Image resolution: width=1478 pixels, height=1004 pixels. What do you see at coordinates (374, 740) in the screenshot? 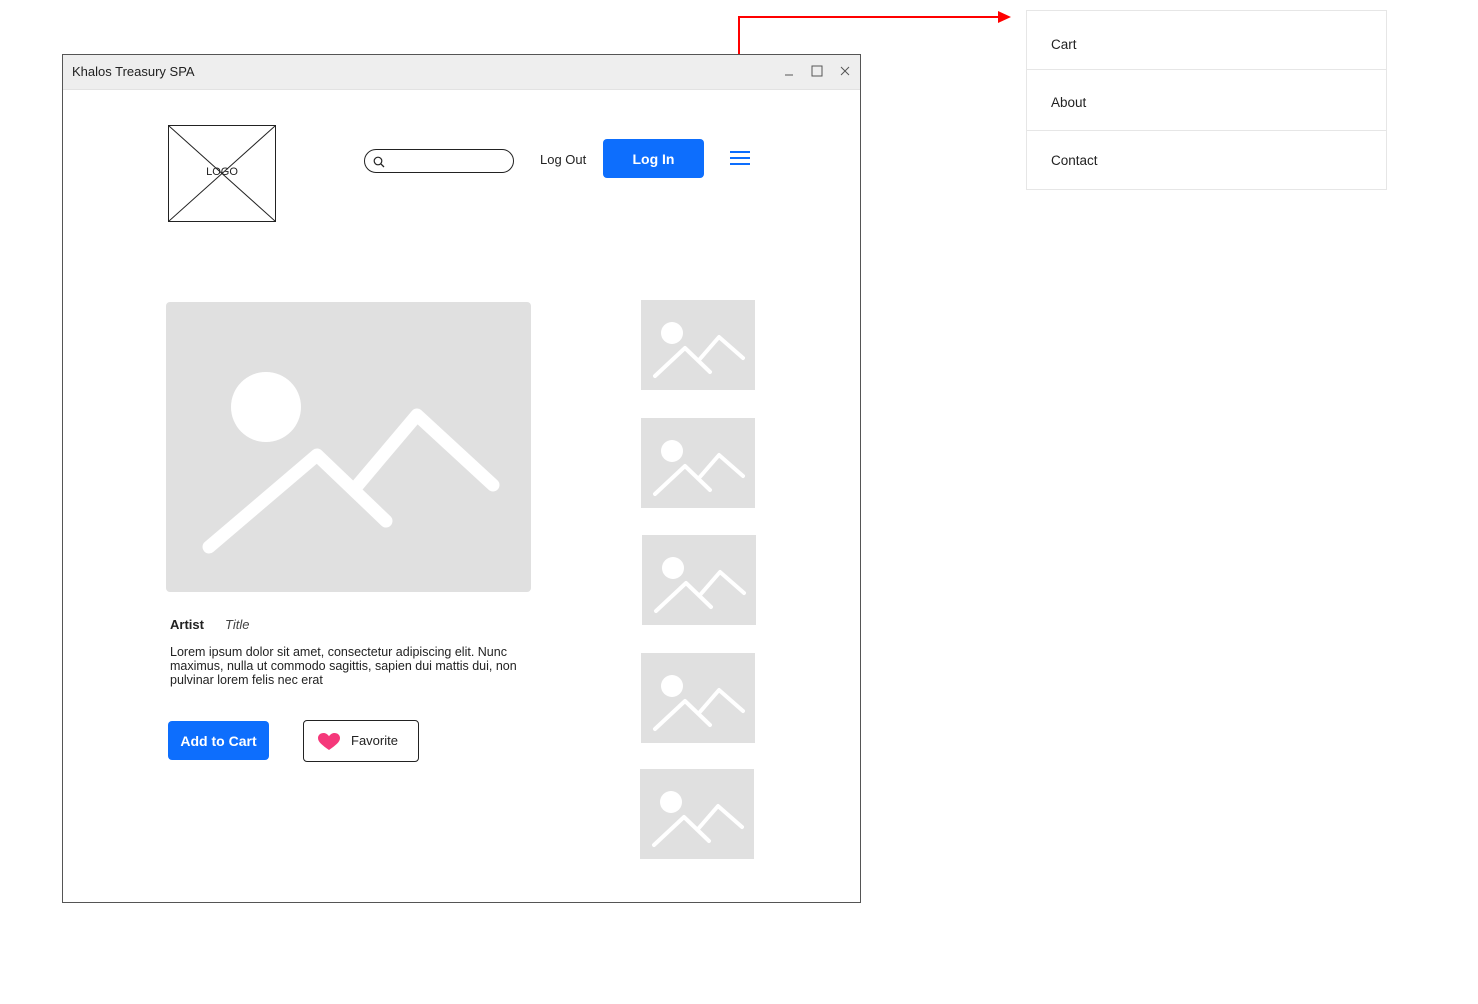
I see `favorite-label: Favorite` at bounding box center [374, 740].